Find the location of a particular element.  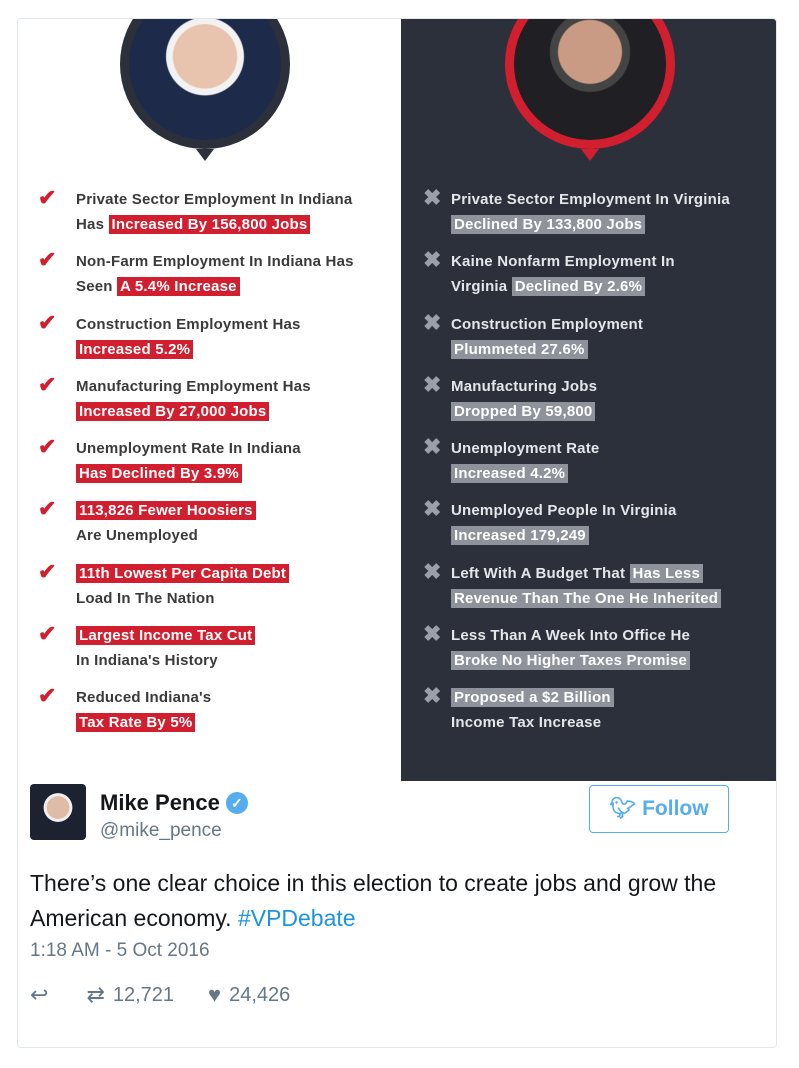

stat-line: Left With A Budget That Has Less is located at coordinates (613, 575).